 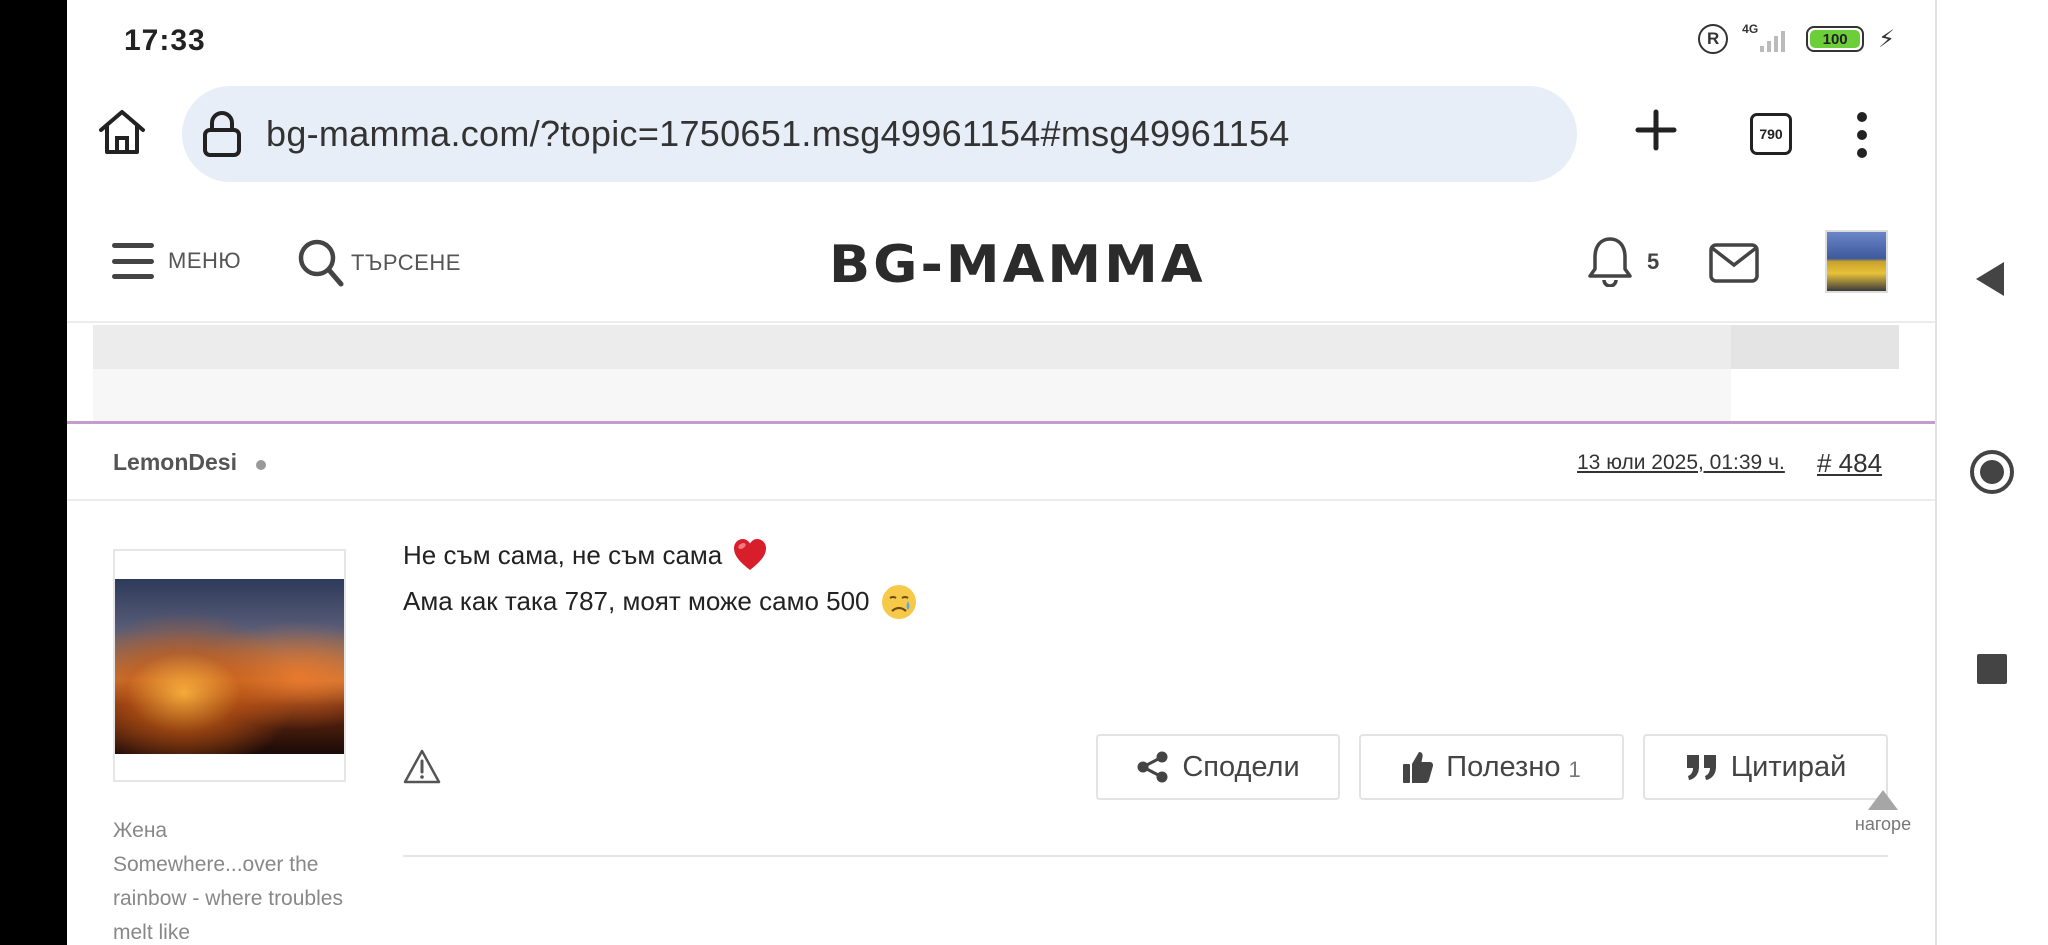 I want to click on post-date-link: 13 юли 2025, 01:39 ч., so click(x=1681, y=463).